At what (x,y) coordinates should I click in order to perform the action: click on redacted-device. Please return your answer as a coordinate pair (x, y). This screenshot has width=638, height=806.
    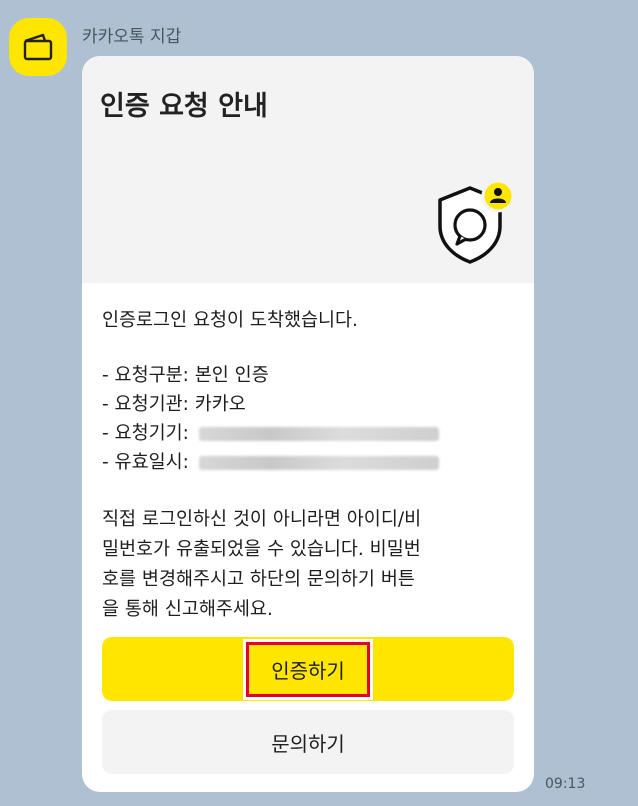
    Looking at the image, I should click on (318, 434).